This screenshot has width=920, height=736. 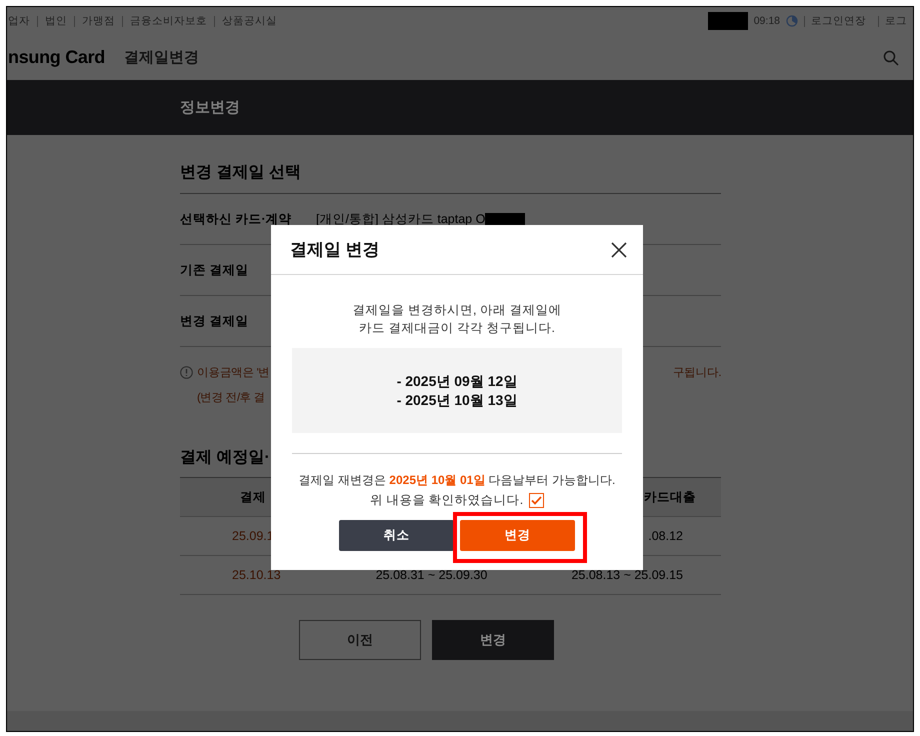 I want to click on section-heading: 정보변경, so click(x=210, y=107).